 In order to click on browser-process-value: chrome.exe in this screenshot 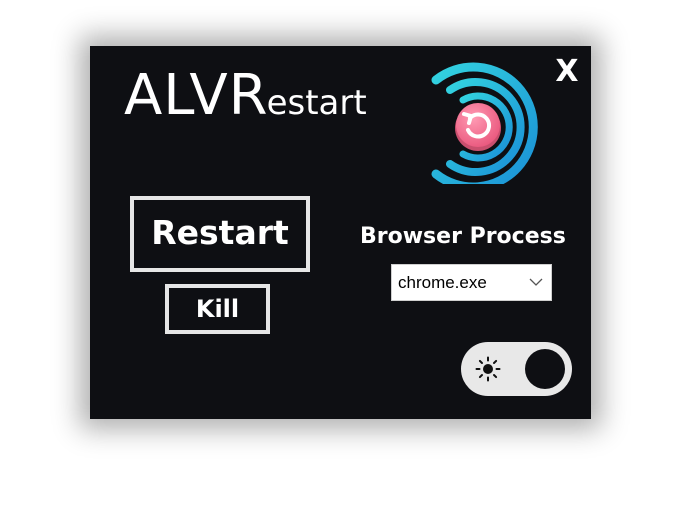, I will do `click(442, 282)`.